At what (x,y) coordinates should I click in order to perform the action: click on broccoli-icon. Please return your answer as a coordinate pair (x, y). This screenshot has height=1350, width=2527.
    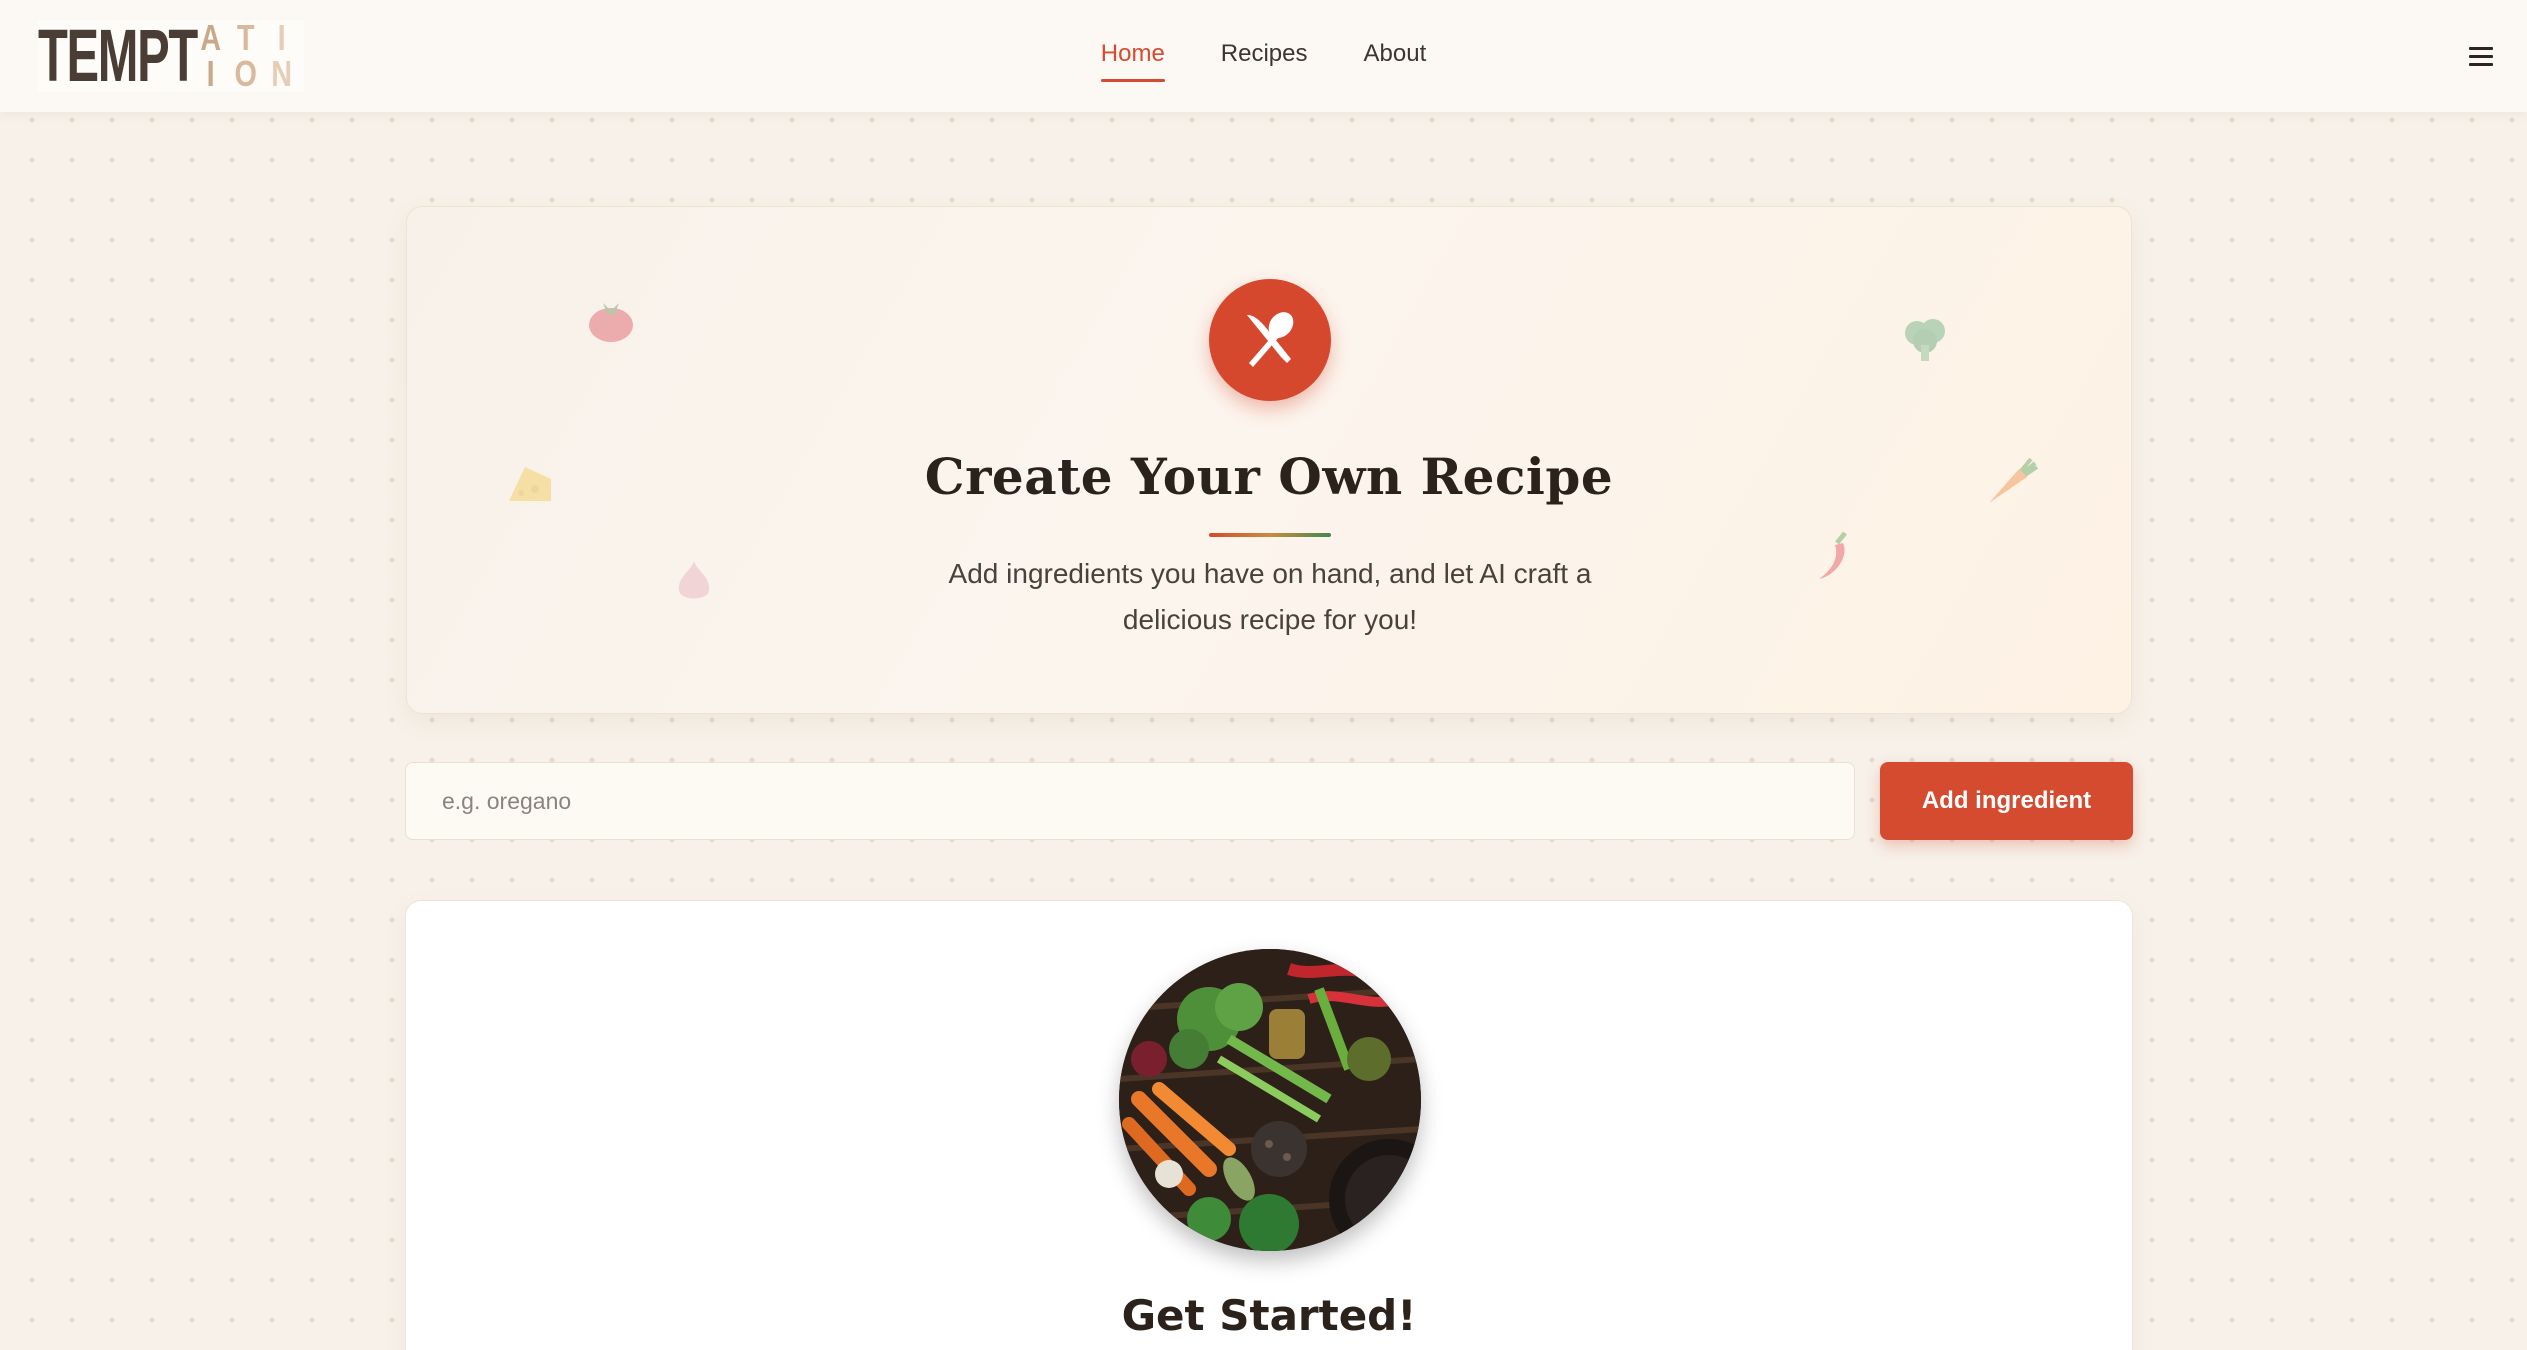
    Looking at the image, I should click on (1925, 340).